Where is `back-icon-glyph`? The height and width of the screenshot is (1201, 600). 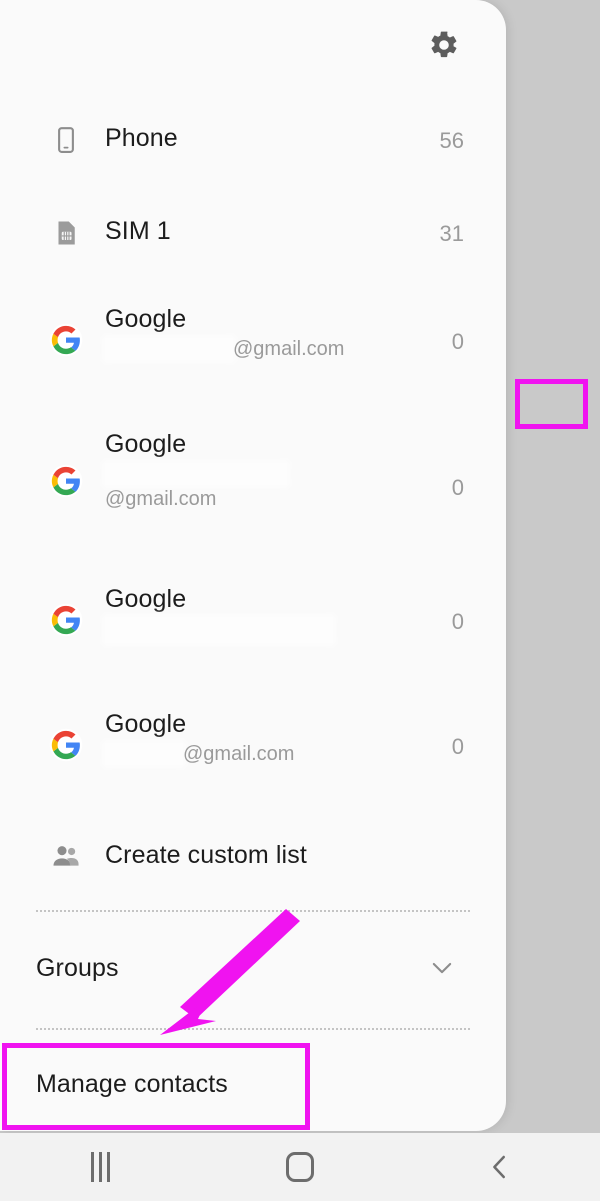 back-icon-glyph is located at coordinates (499, 1167).